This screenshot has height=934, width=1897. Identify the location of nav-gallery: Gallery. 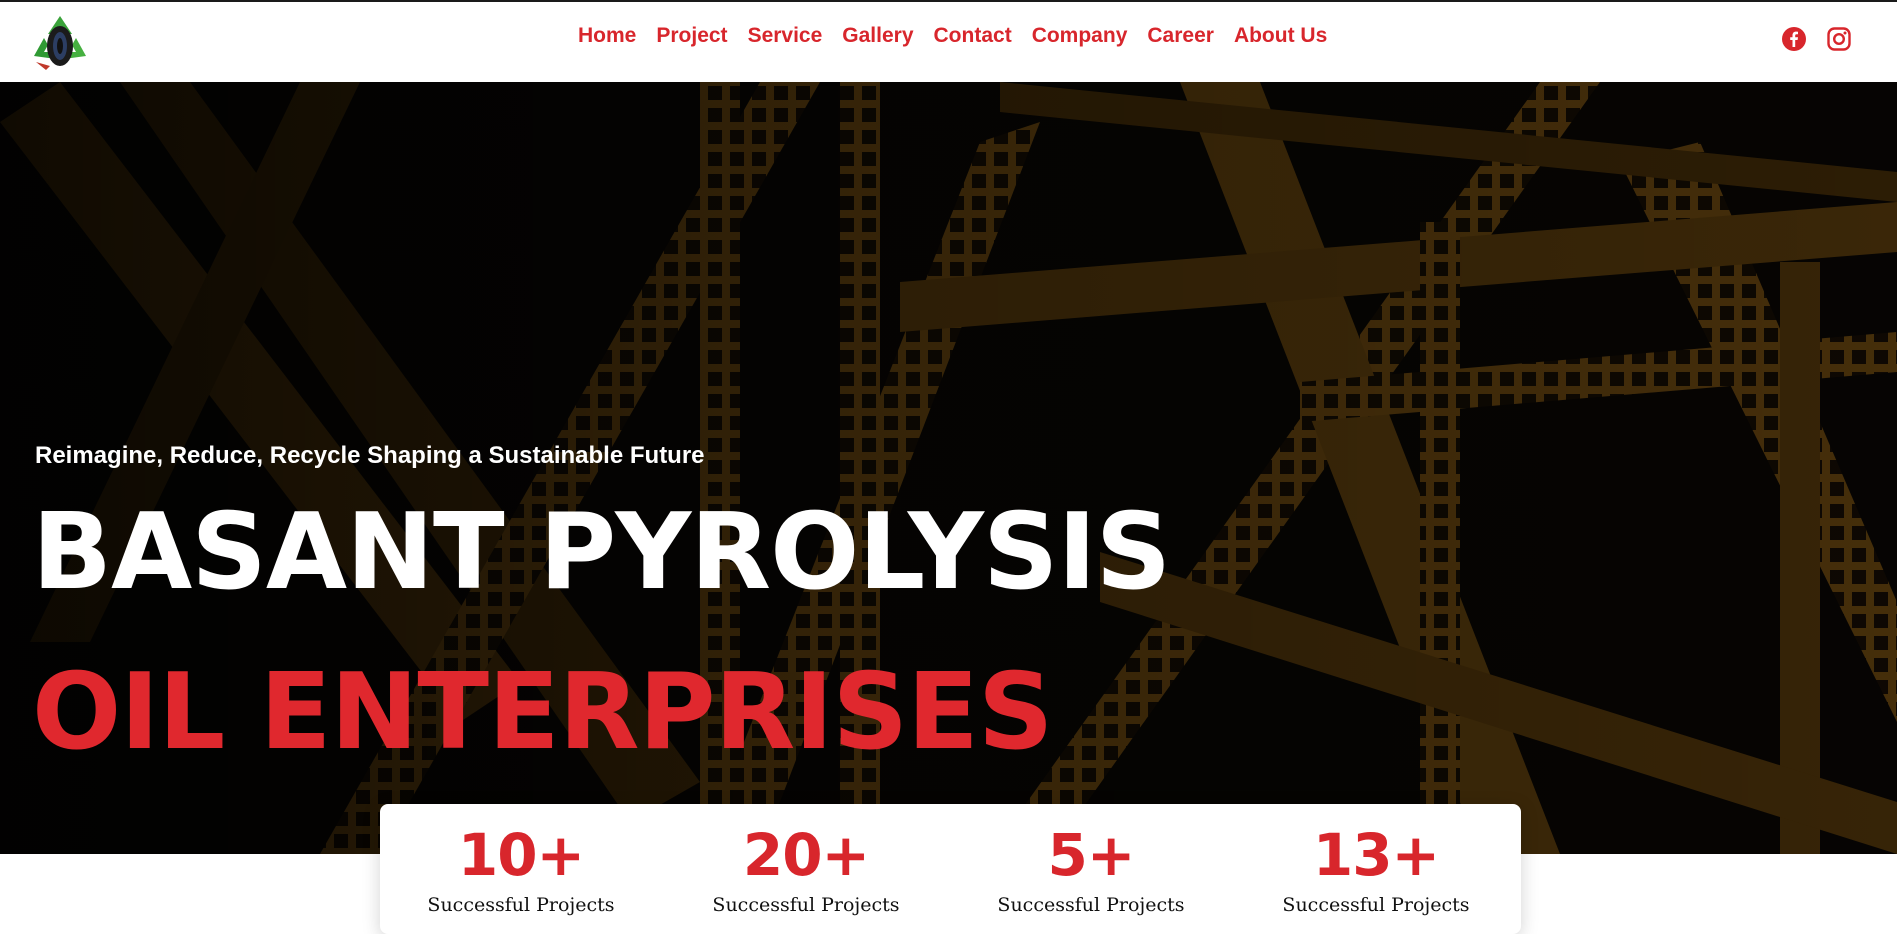
(877, 36).